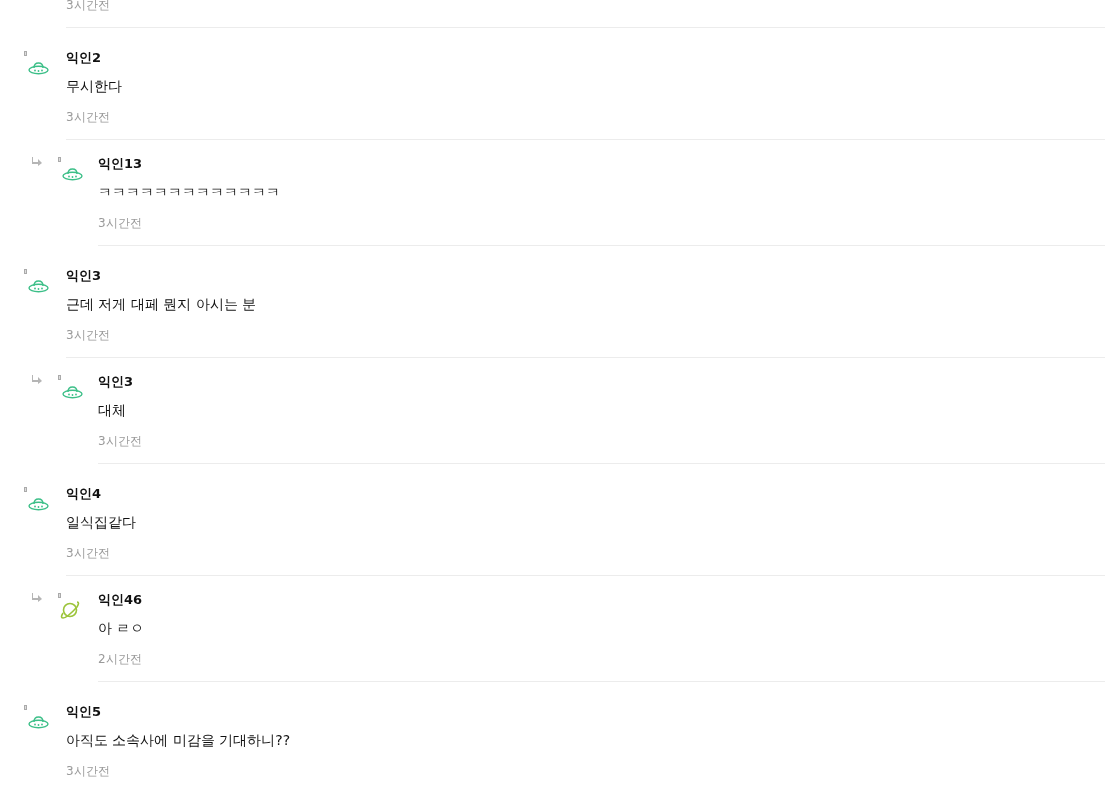 This screenshot has width=1105, height=792. I want to click on comment-text: 아 ㄹㅇ, so click(122, 628).